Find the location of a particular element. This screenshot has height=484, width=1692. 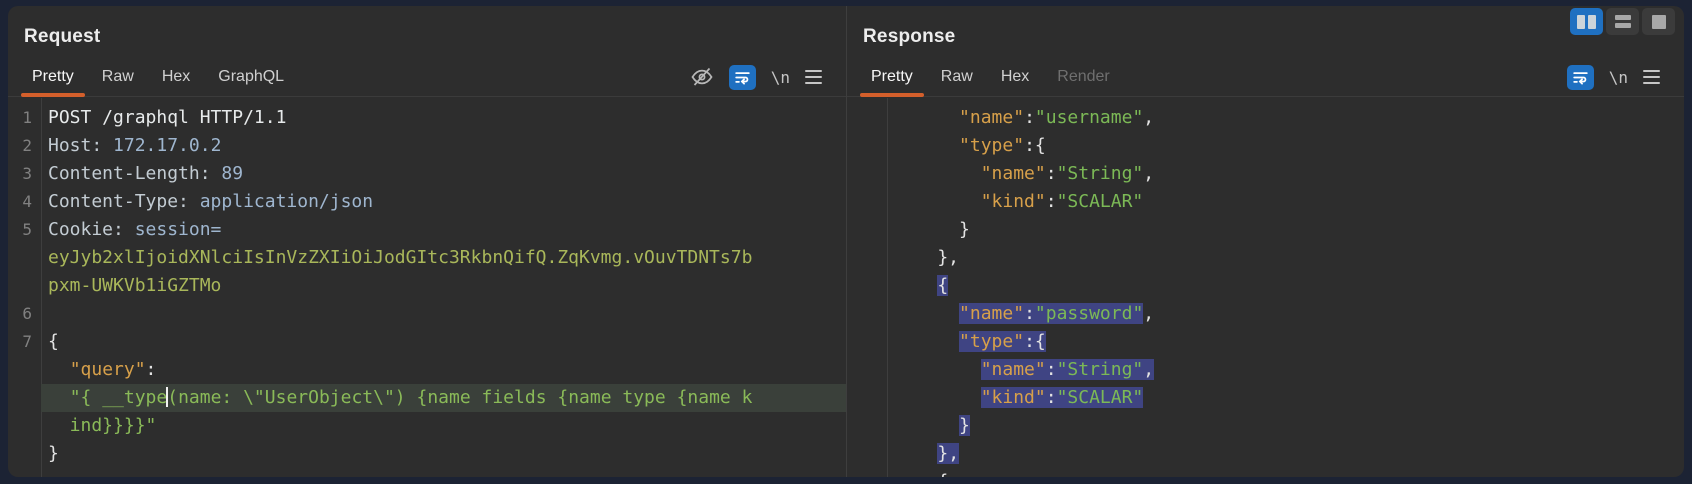

code-segment: Content-Type: is located at coordinates (124, 201).